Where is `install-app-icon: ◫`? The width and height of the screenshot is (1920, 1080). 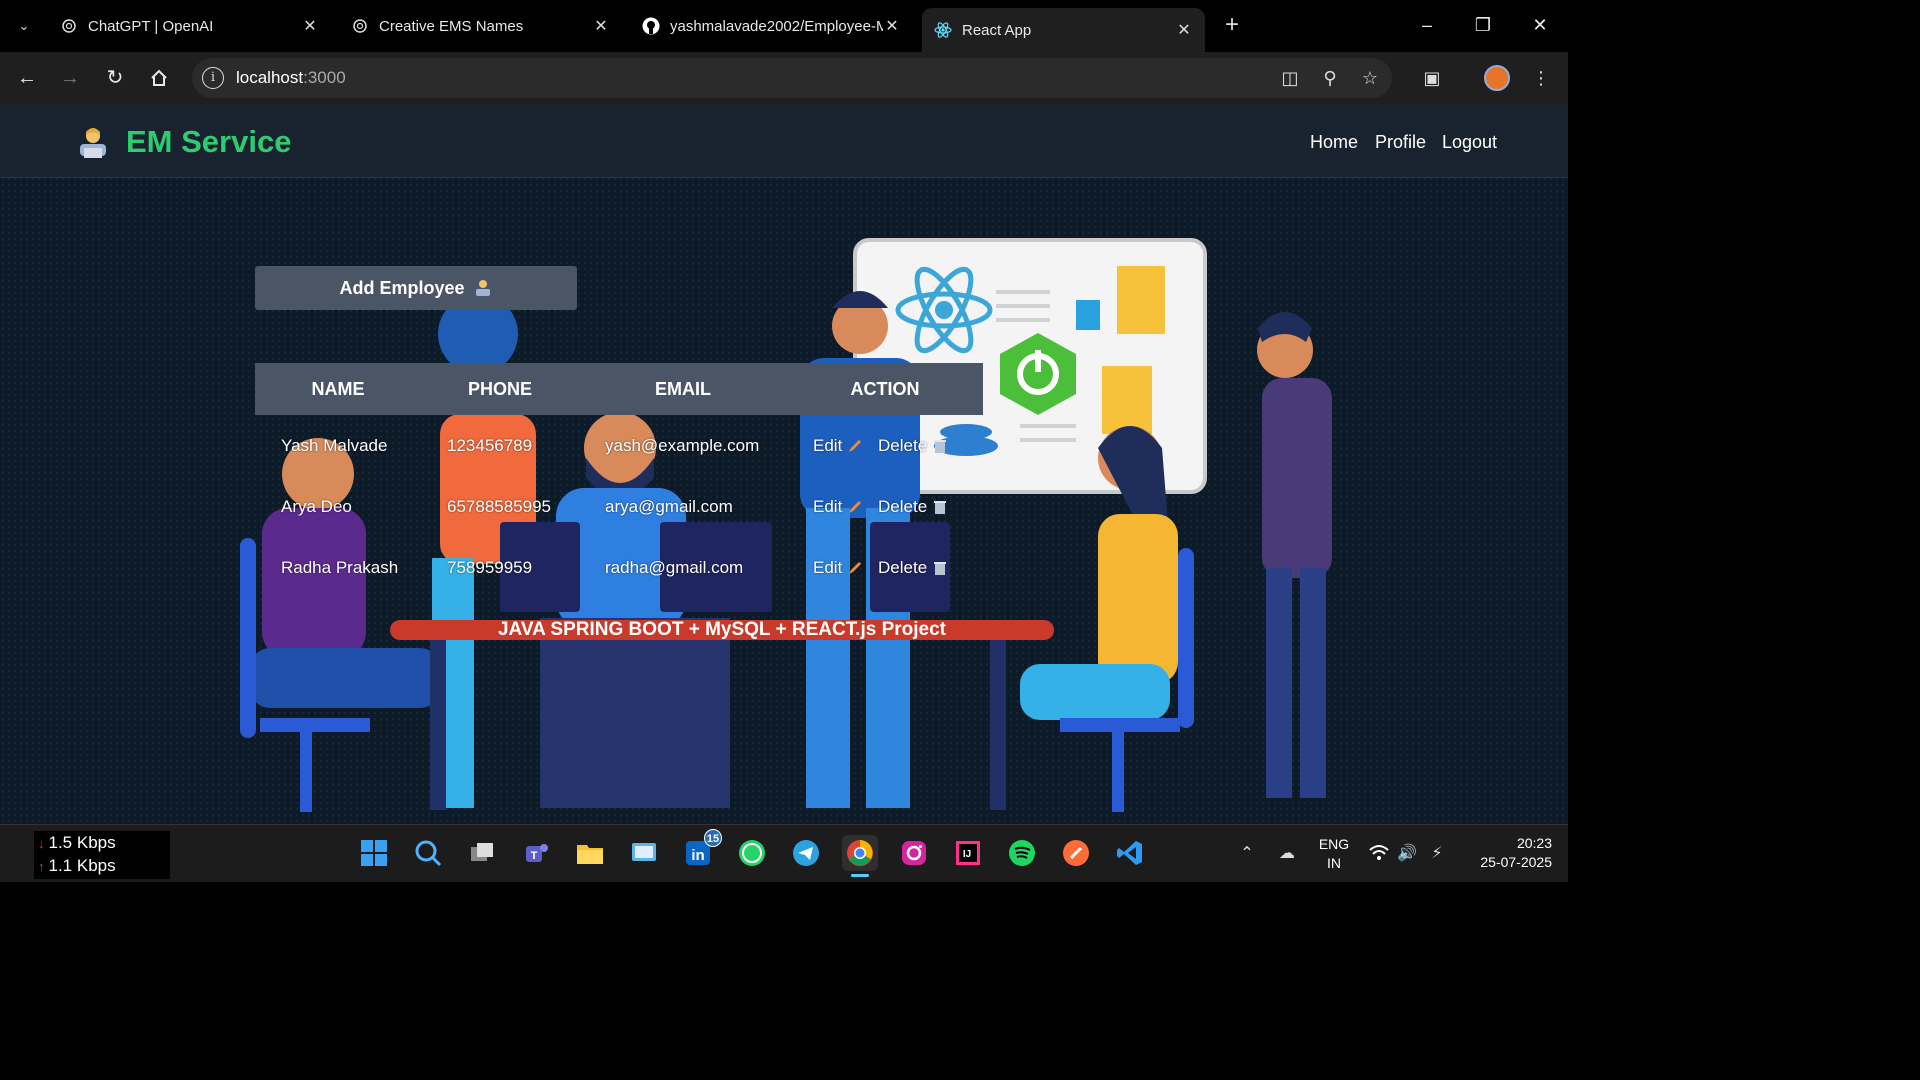
install-app-icon: ◫ is located at coordinates (1290, 78).